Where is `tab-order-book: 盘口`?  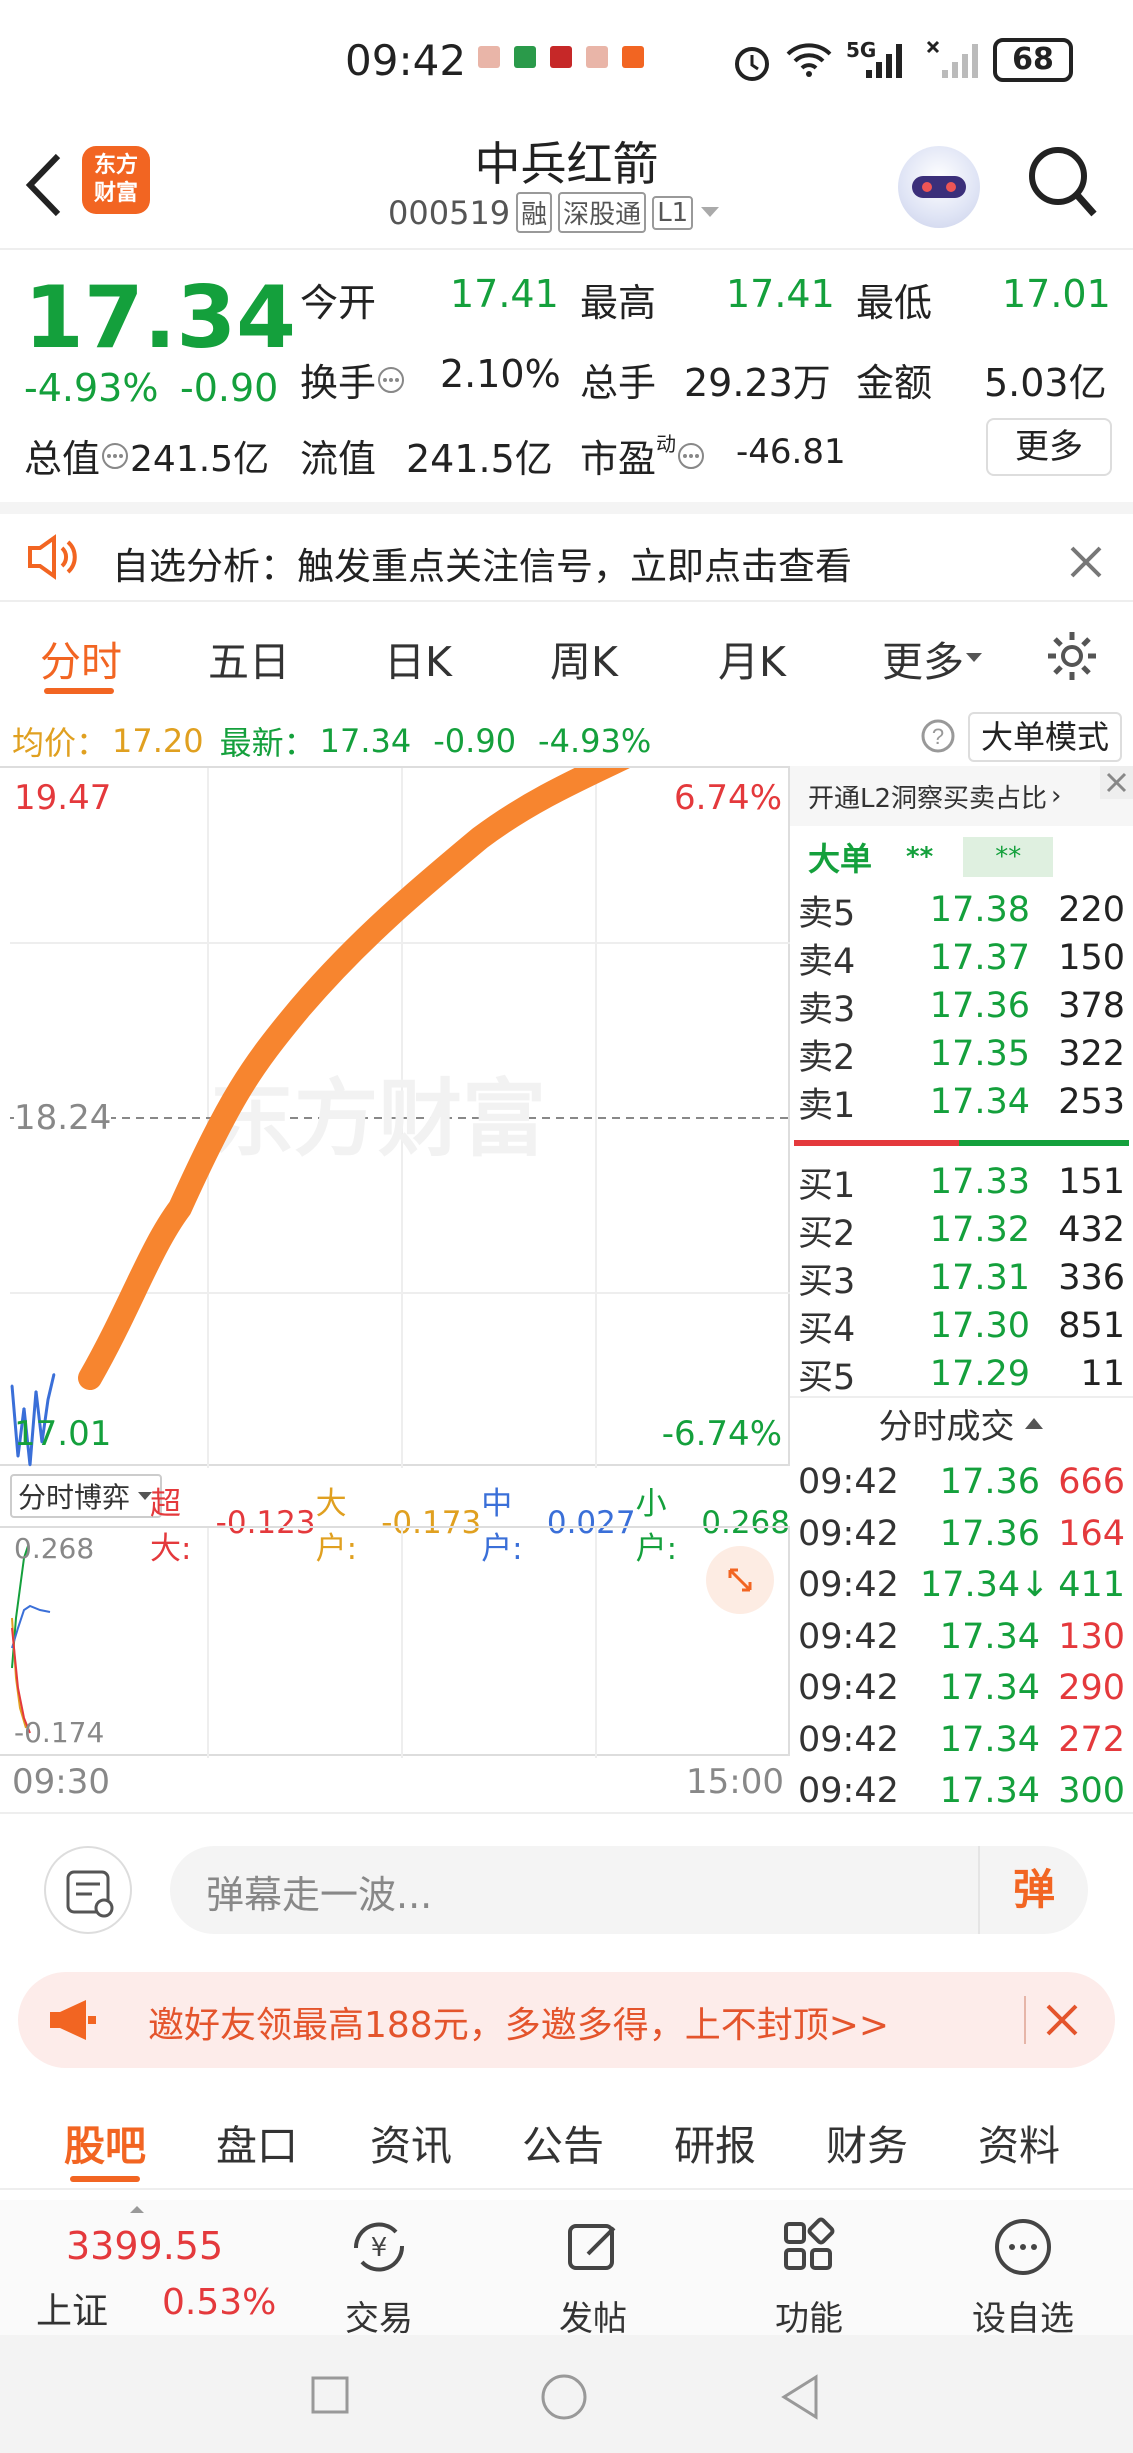 tab-order-book: 盘口 is located at coordinates (257, 2142).